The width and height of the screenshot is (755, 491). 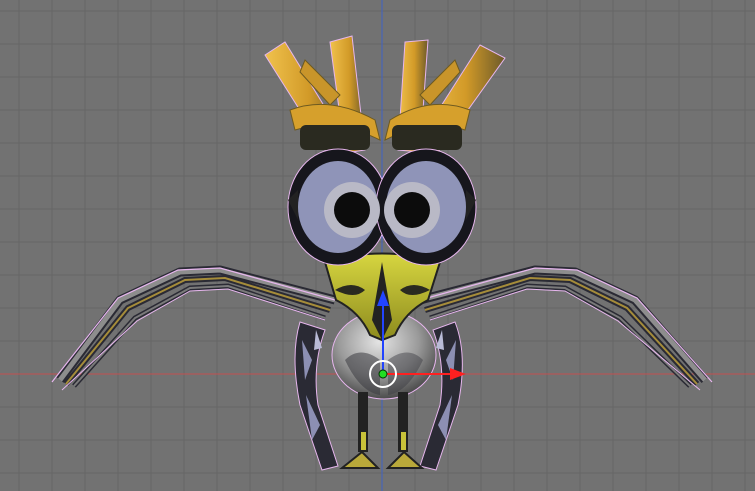 What do you see at coordinates (383, 374) in the screenshot?
I see `object-origin` at bounding box center [383, 374].